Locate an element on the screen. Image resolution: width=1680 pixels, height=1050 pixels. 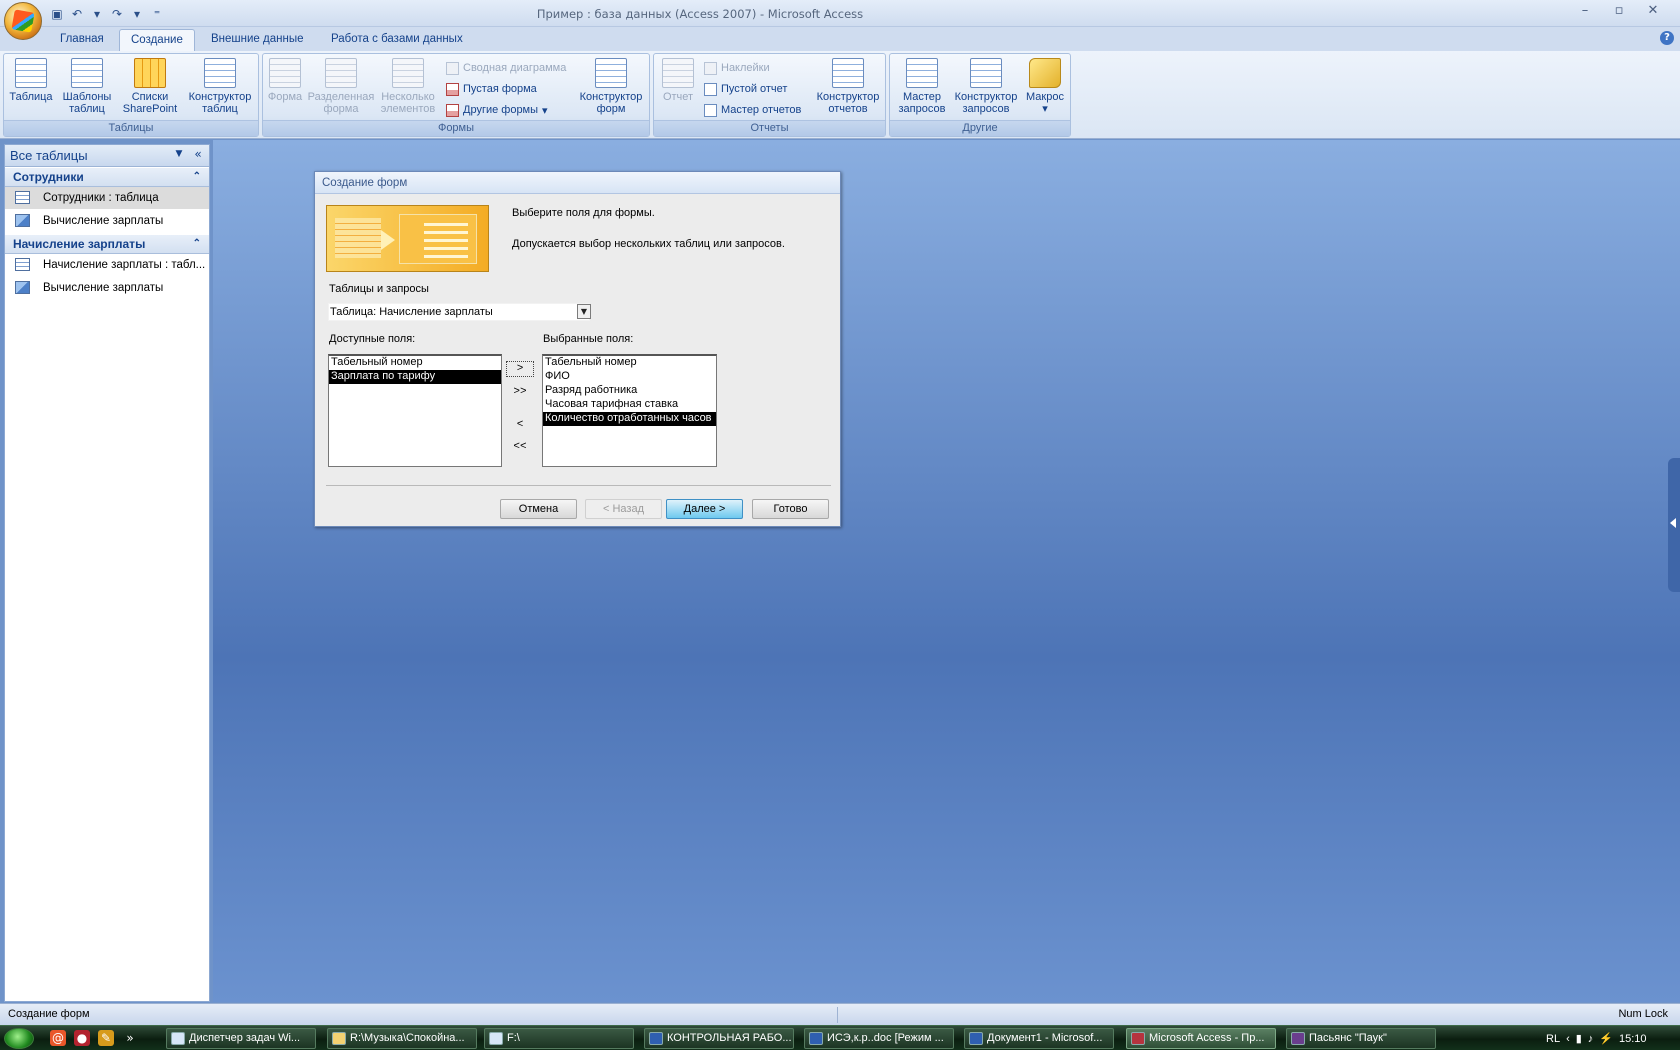
query-wizard-button: Мастер запросов is located at coordinates (922, 85).